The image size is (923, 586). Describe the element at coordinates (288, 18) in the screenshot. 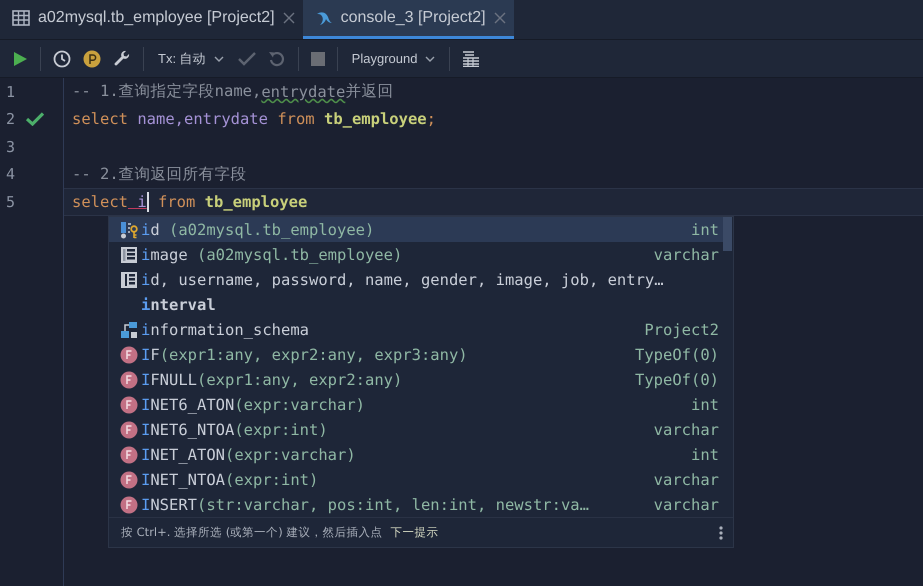

I see `close-icon` at that location.